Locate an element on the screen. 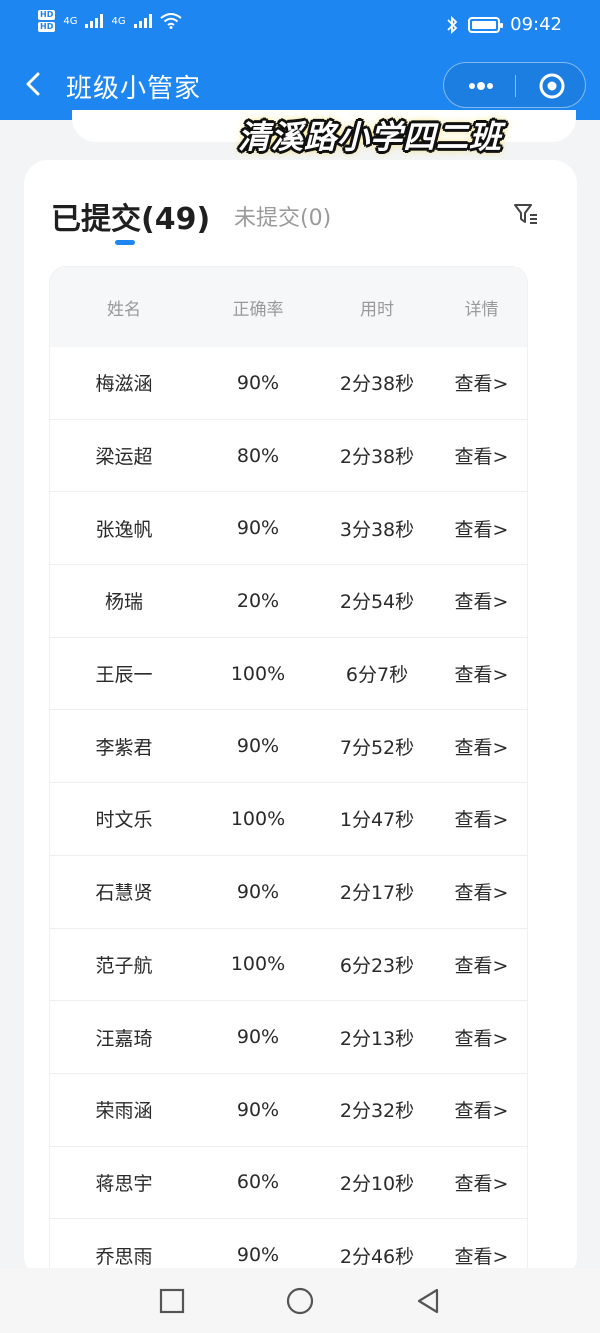  time-value: 2分10秒 is located at coordinates (377, 1183).